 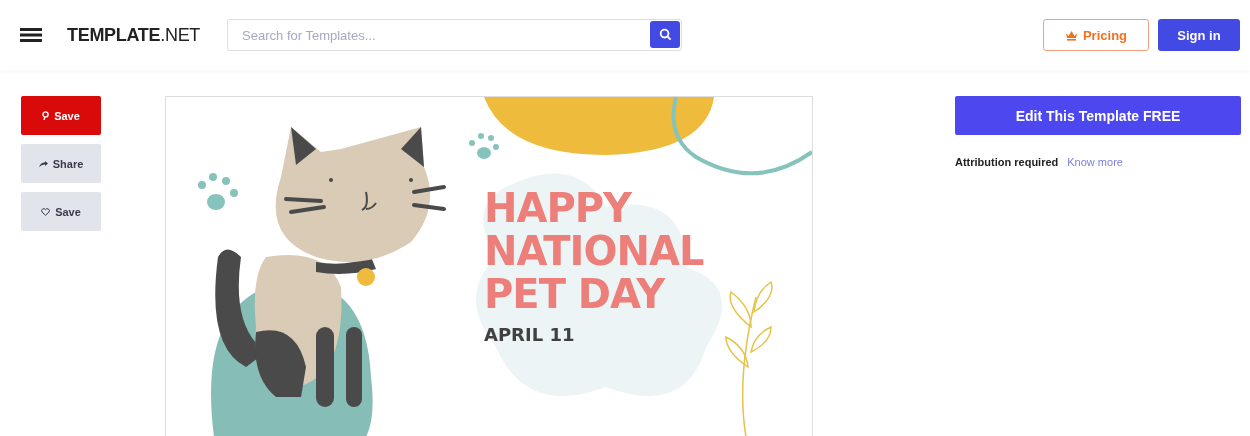 I want to click on search-button, so click(x=665, y=34).